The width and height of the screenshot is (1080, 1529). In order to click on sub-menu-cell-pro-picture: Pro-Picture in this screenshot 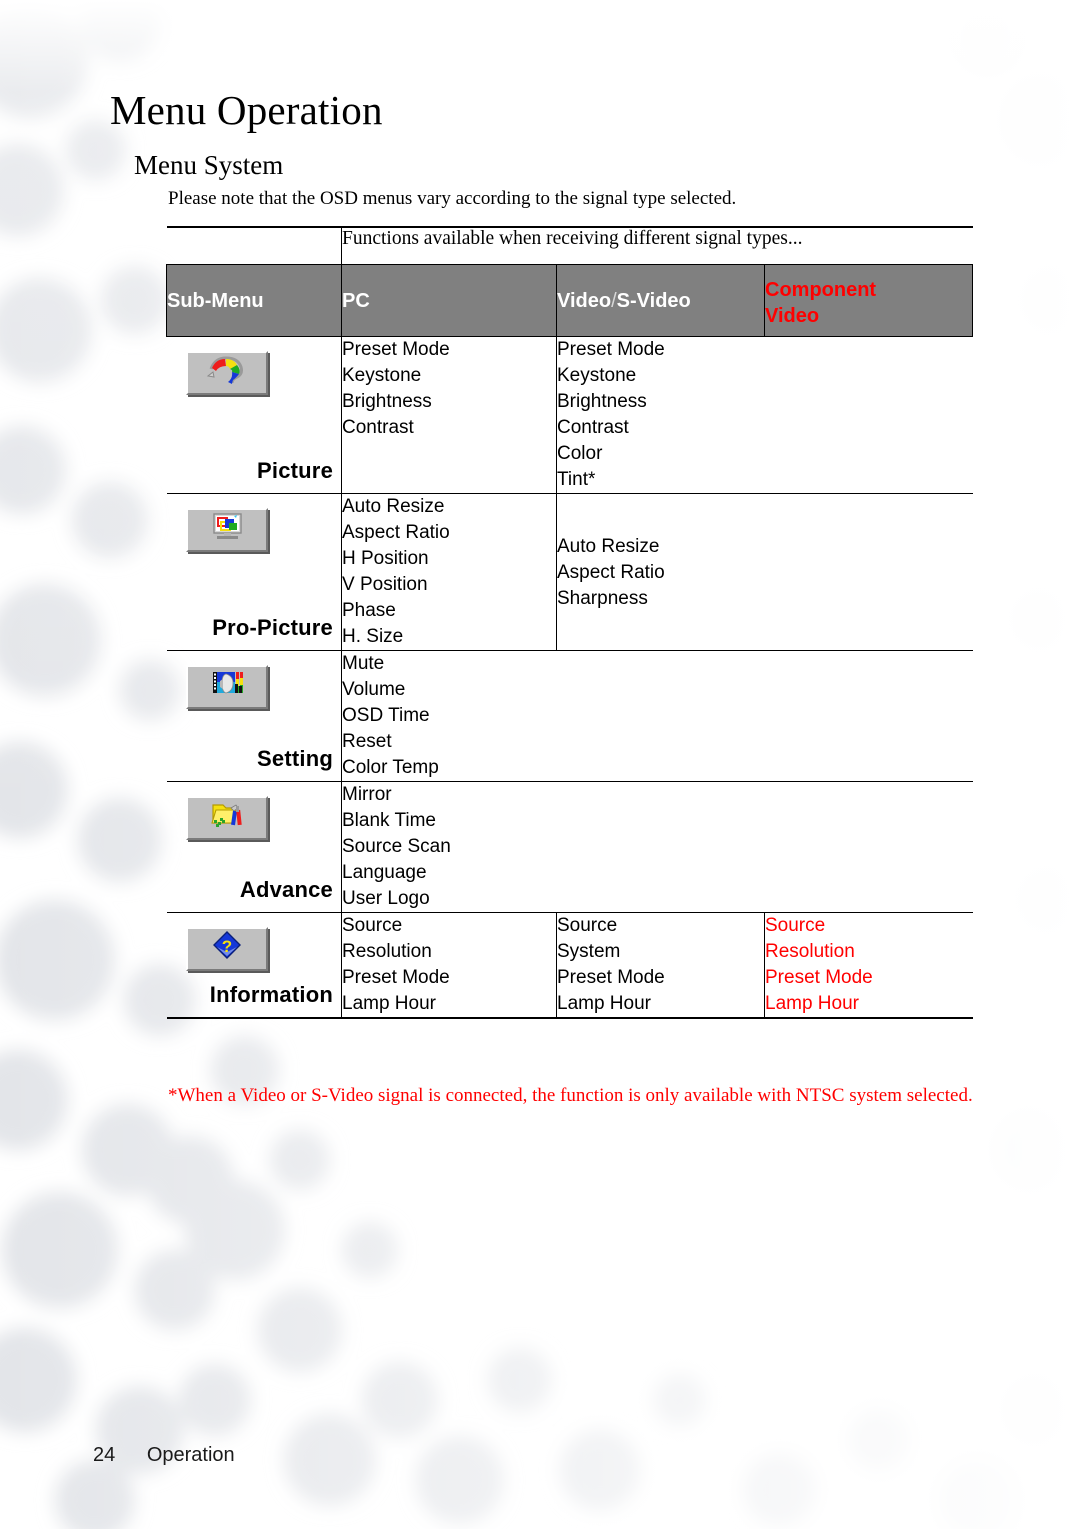, I will do `click(254, 572)`.